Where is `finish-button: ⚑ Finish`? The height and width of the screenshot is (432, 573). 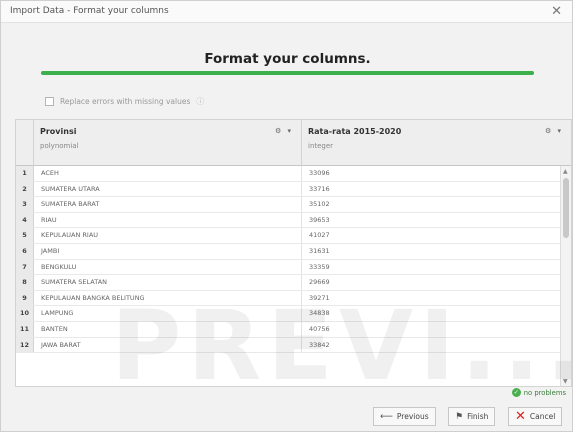 finish-button: ⚑ Finish is located at coordinates (472, 416).